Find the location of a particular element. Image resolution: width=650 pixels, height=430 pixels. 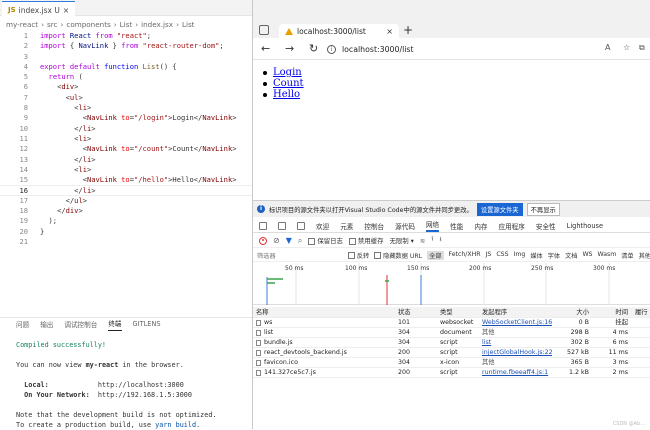

breadcrumb-item: src is located at coordinates (52, 24).